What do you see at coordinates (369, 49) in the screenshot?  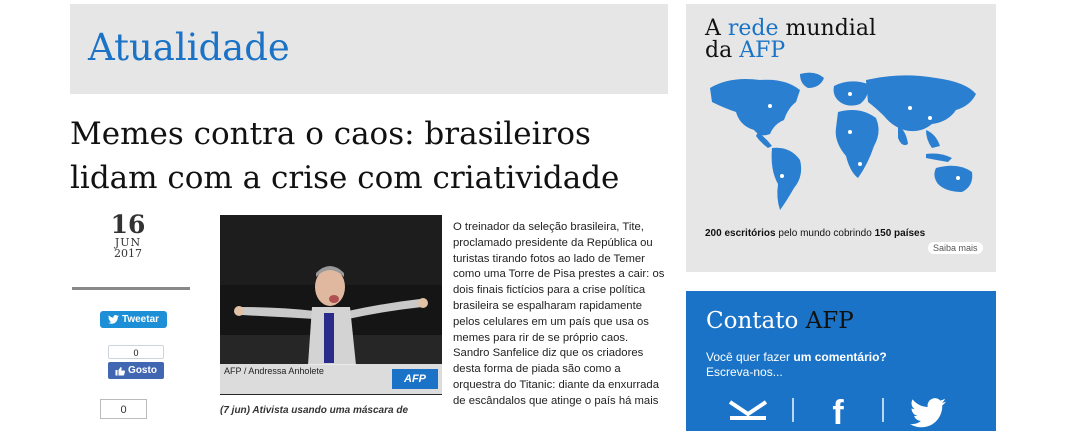 I see `section-header: Atualidade` at bounding box center [369, 49].